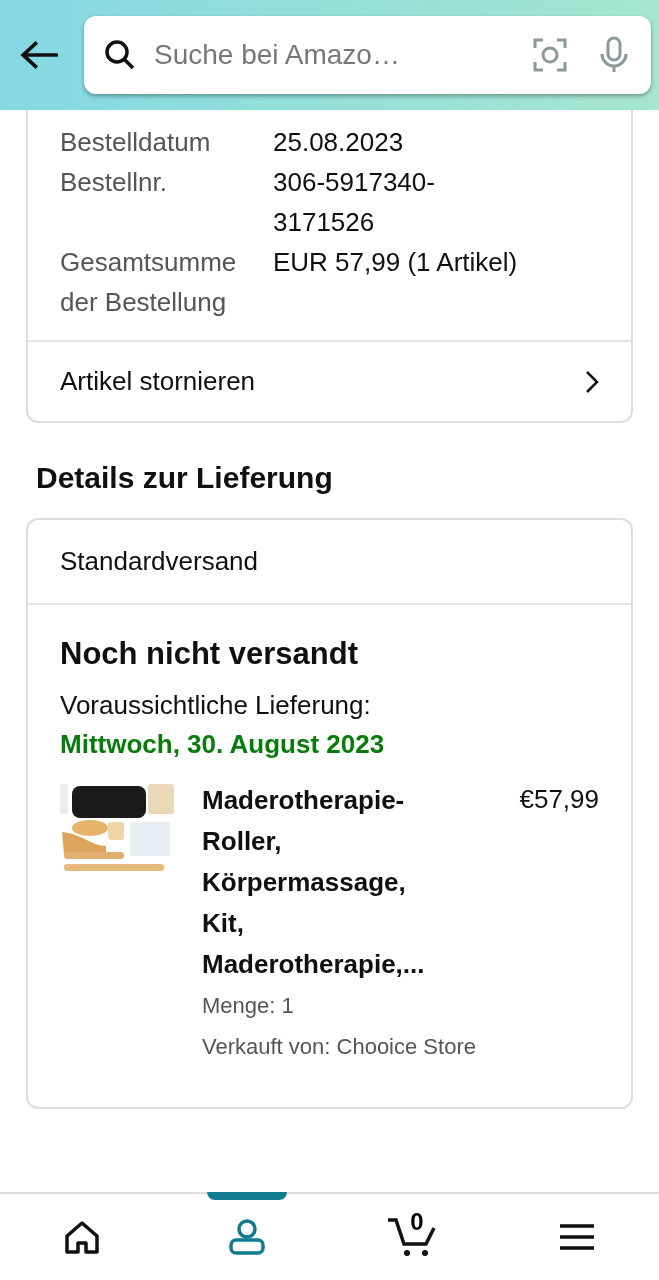 The height and width of the screenshot is (1280, 659). What do you see at coordinates (185, 478) in the screenshot?
I see `section-heading: Details zur Lieferung` at bounding box center [185, 478].